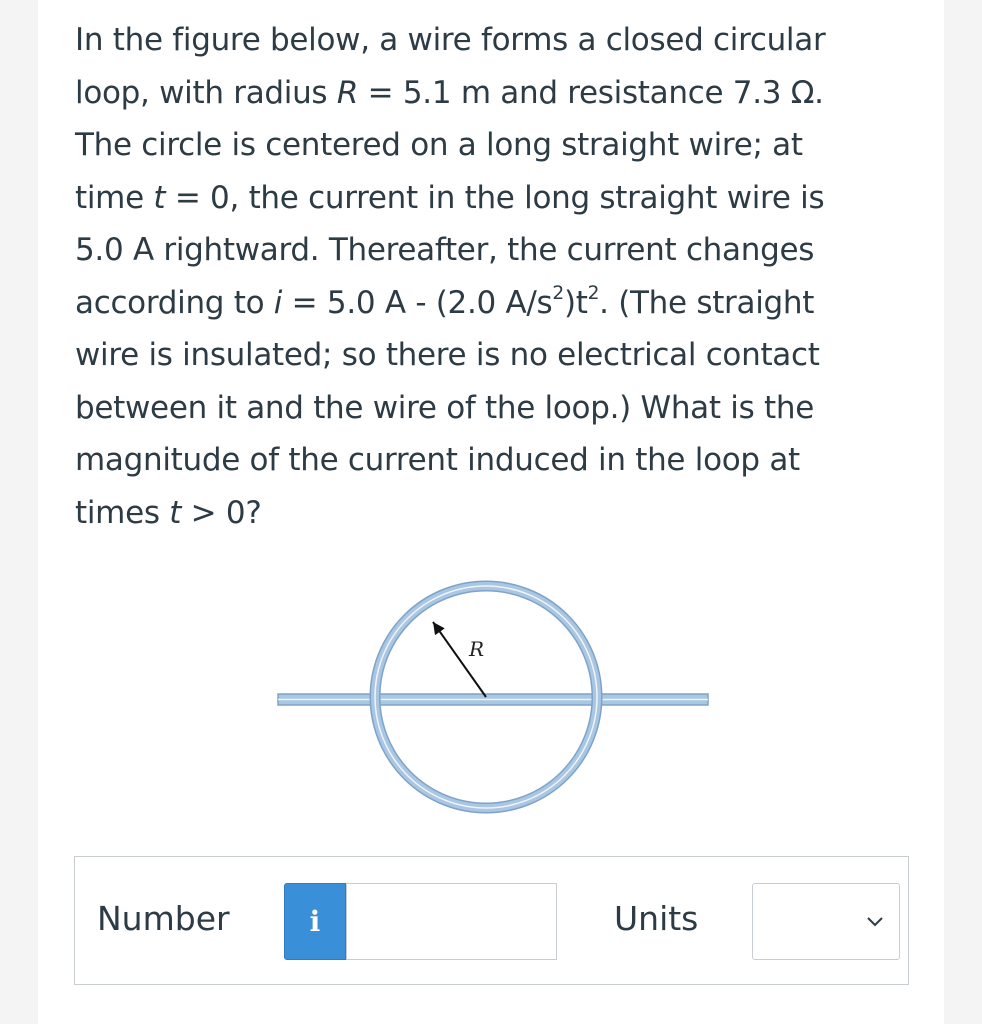 Image resolution: width=982 pixels, height=1024 pixels. What do you see at coordinates (875, 922) in the screenshot?
I see `chevron-down-icon` at bounding box center [875, 922].